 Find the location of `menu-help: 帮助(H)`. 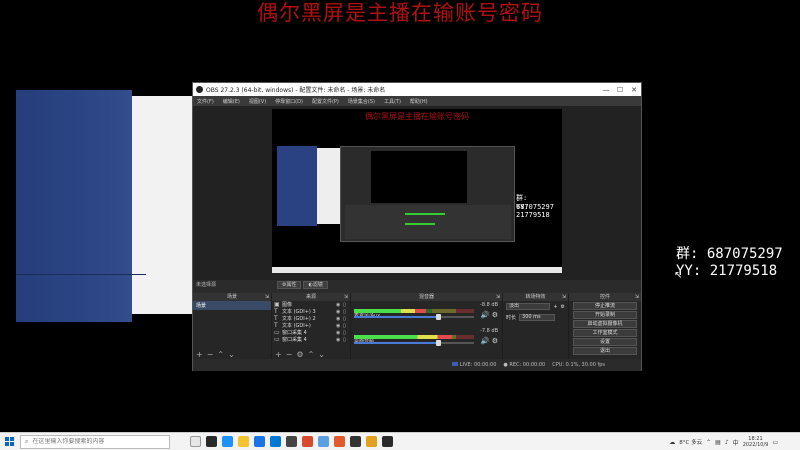

menu-help: 帮助(H) is located at coordinates (419, 101).